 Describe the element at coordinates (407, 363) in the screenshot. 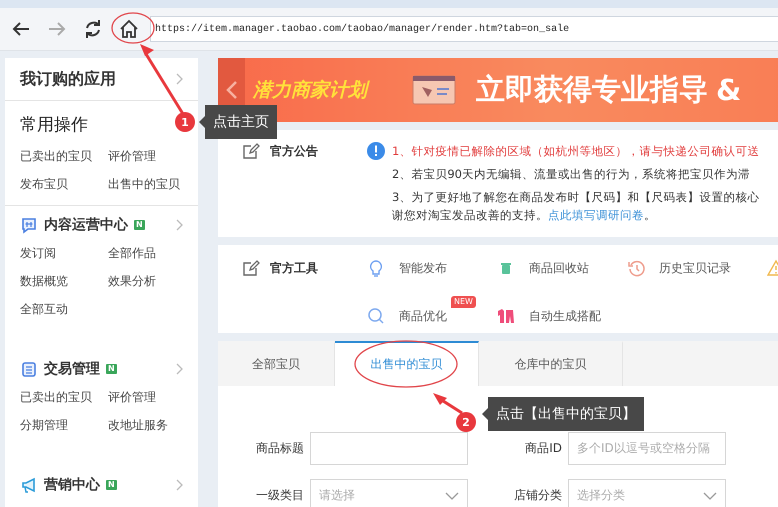

I see `tab: 出售中的宝贝` at that location.